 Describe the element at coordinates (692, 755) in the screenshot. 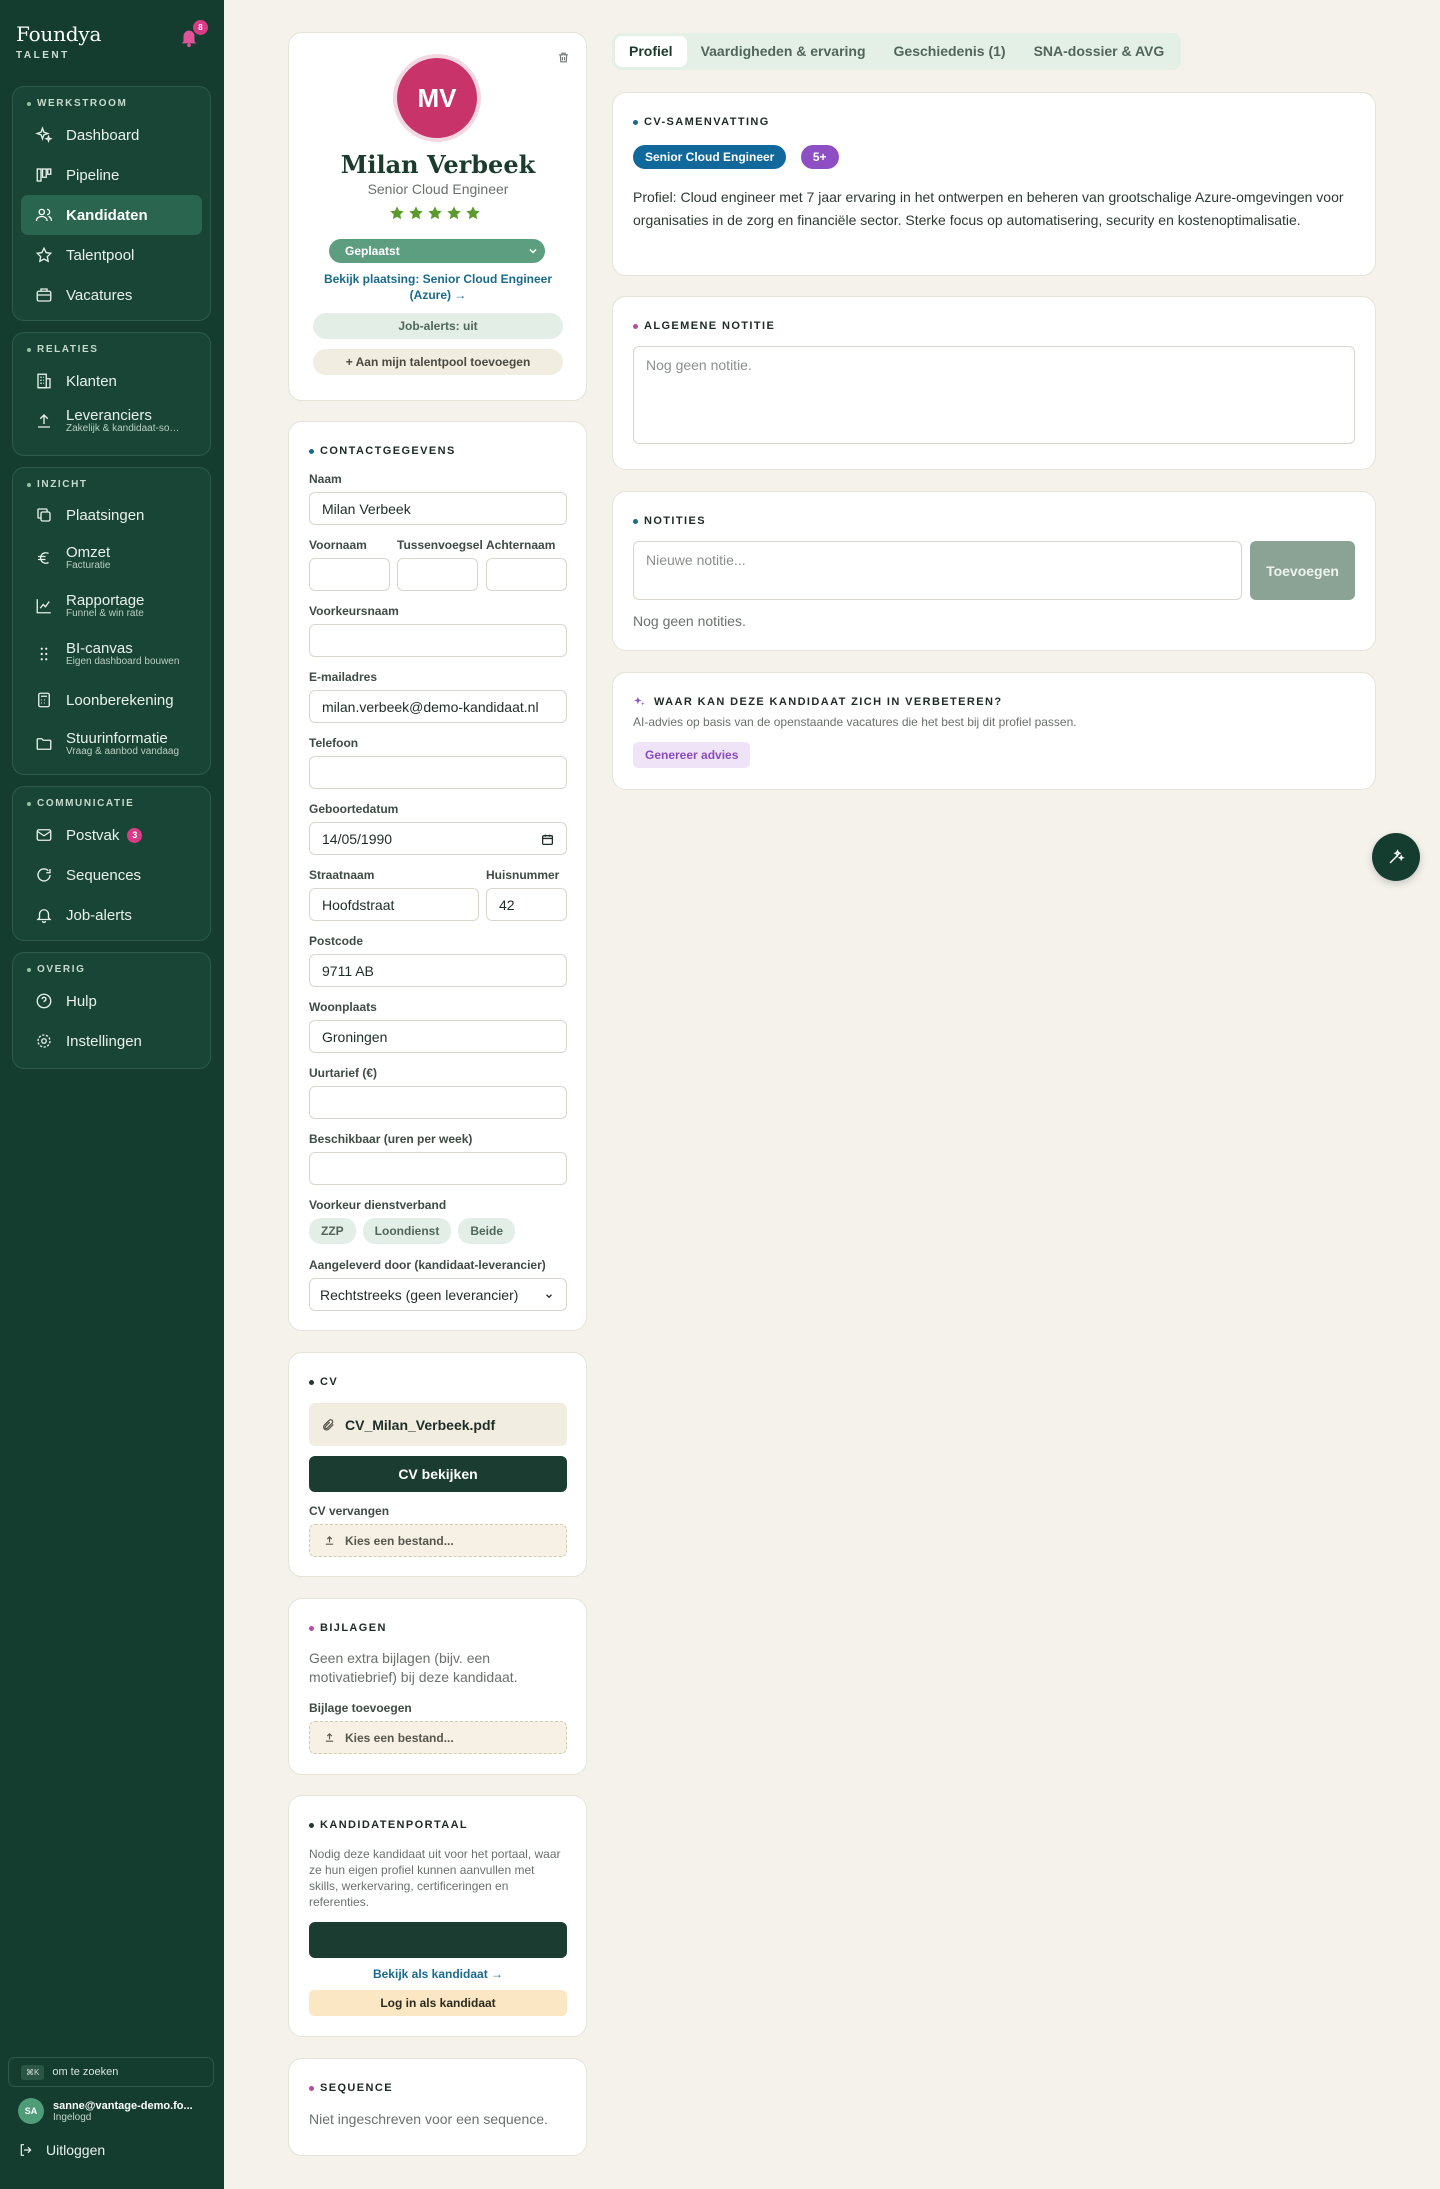

I see `generate-advice-button: Genereer advies` at that location.